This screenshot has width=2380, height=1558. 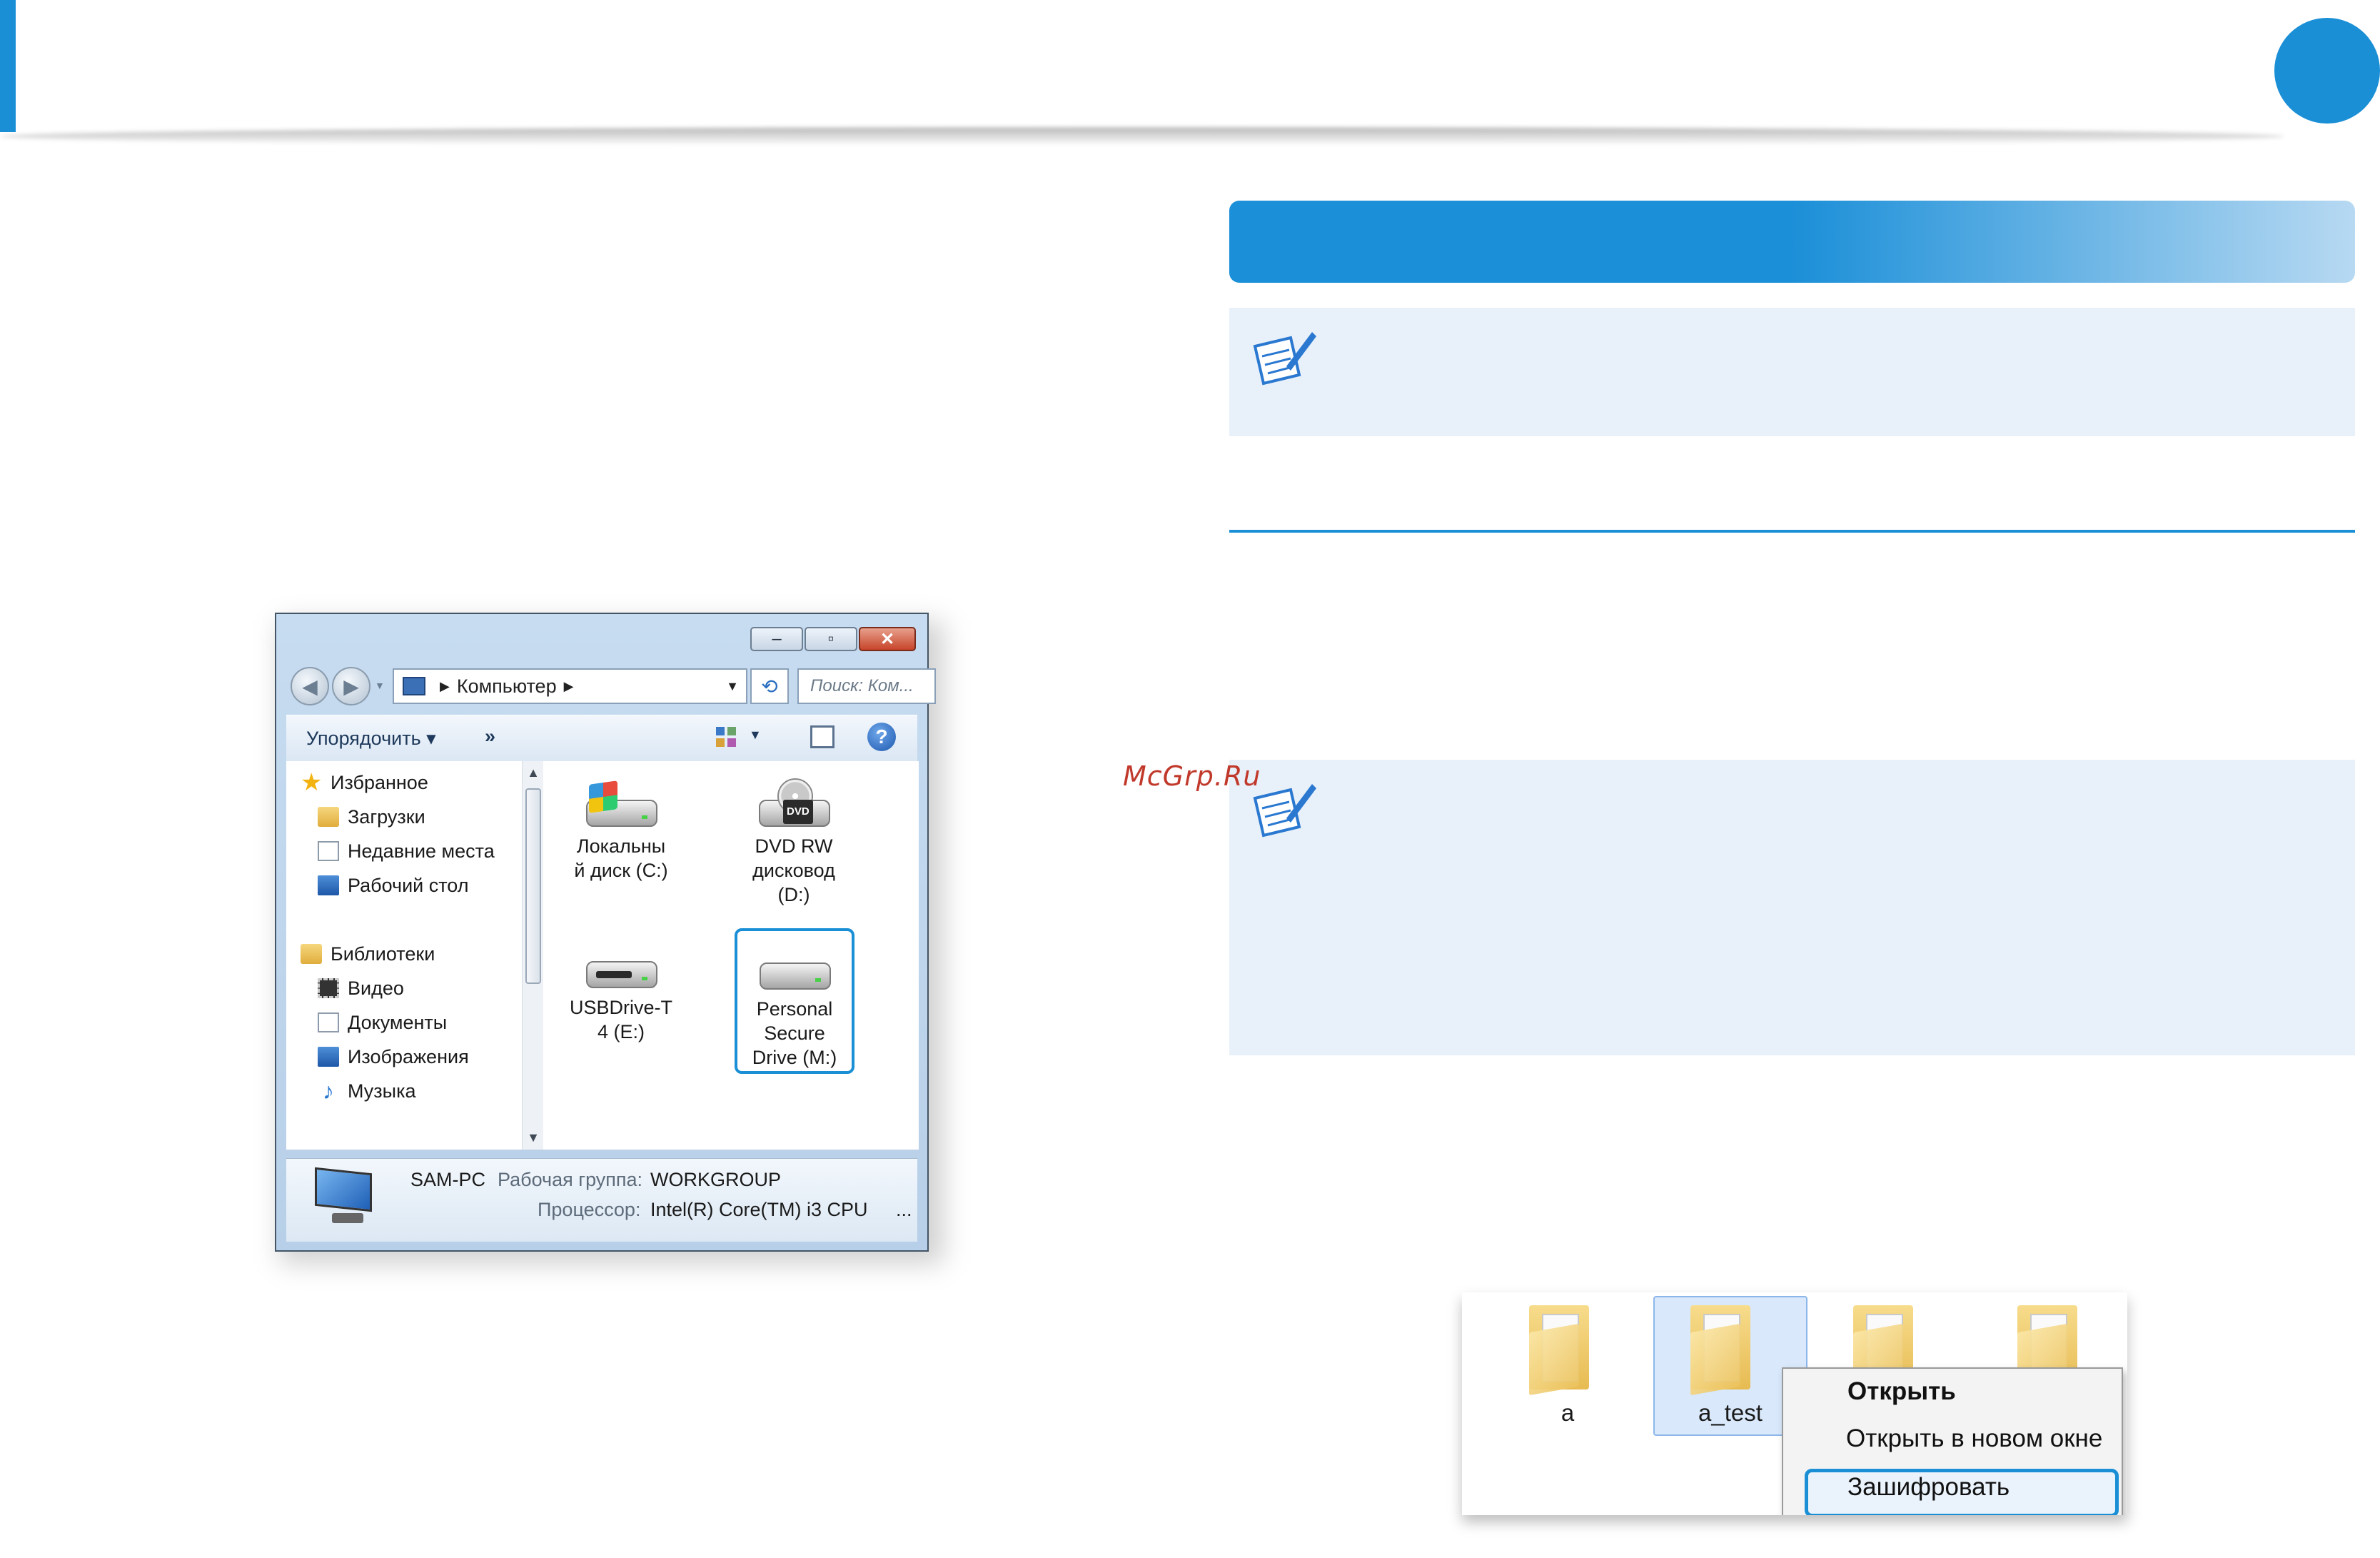 What do you see at coordinates (794, 846) in the screenshot?
I see `drive-label: DVD RW` at bounding box center [794, 846].